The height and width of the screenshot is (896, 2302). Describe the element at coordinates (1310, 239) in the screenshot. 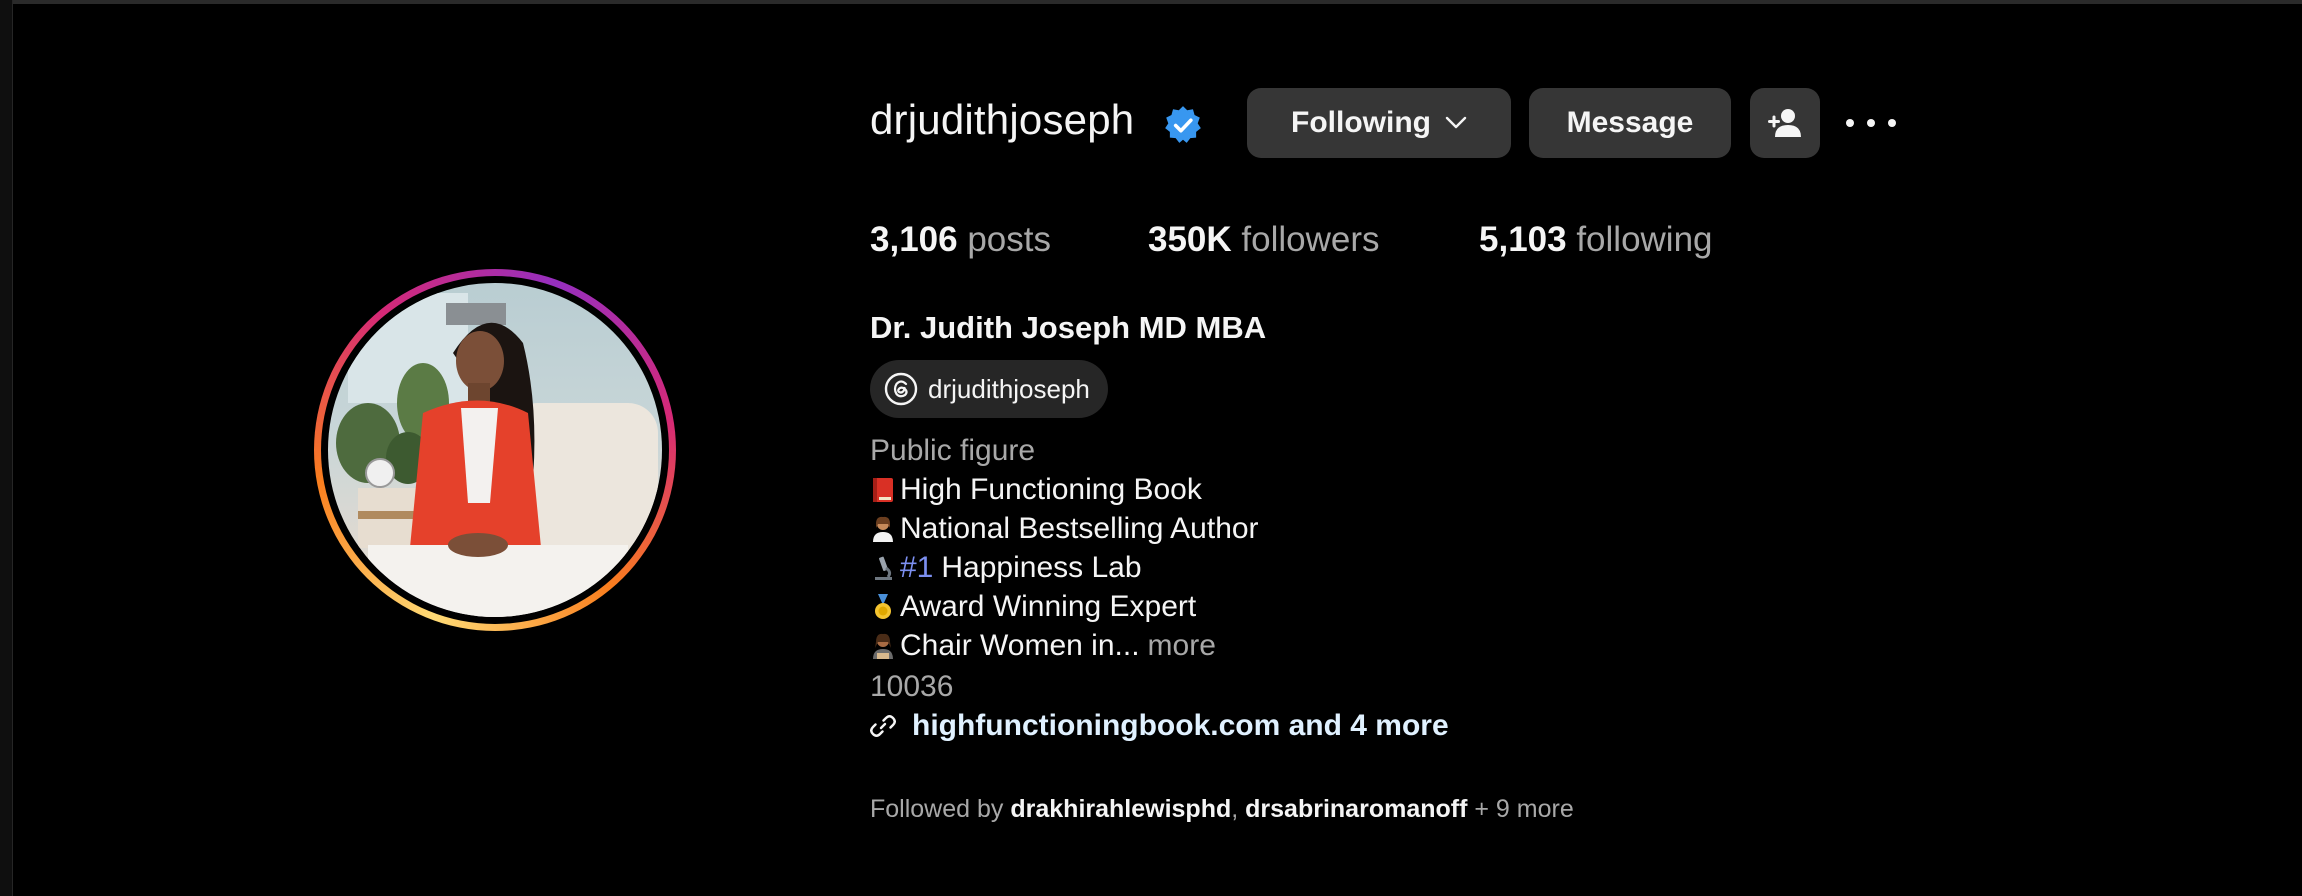

I see `followers-label: followers` at that location.